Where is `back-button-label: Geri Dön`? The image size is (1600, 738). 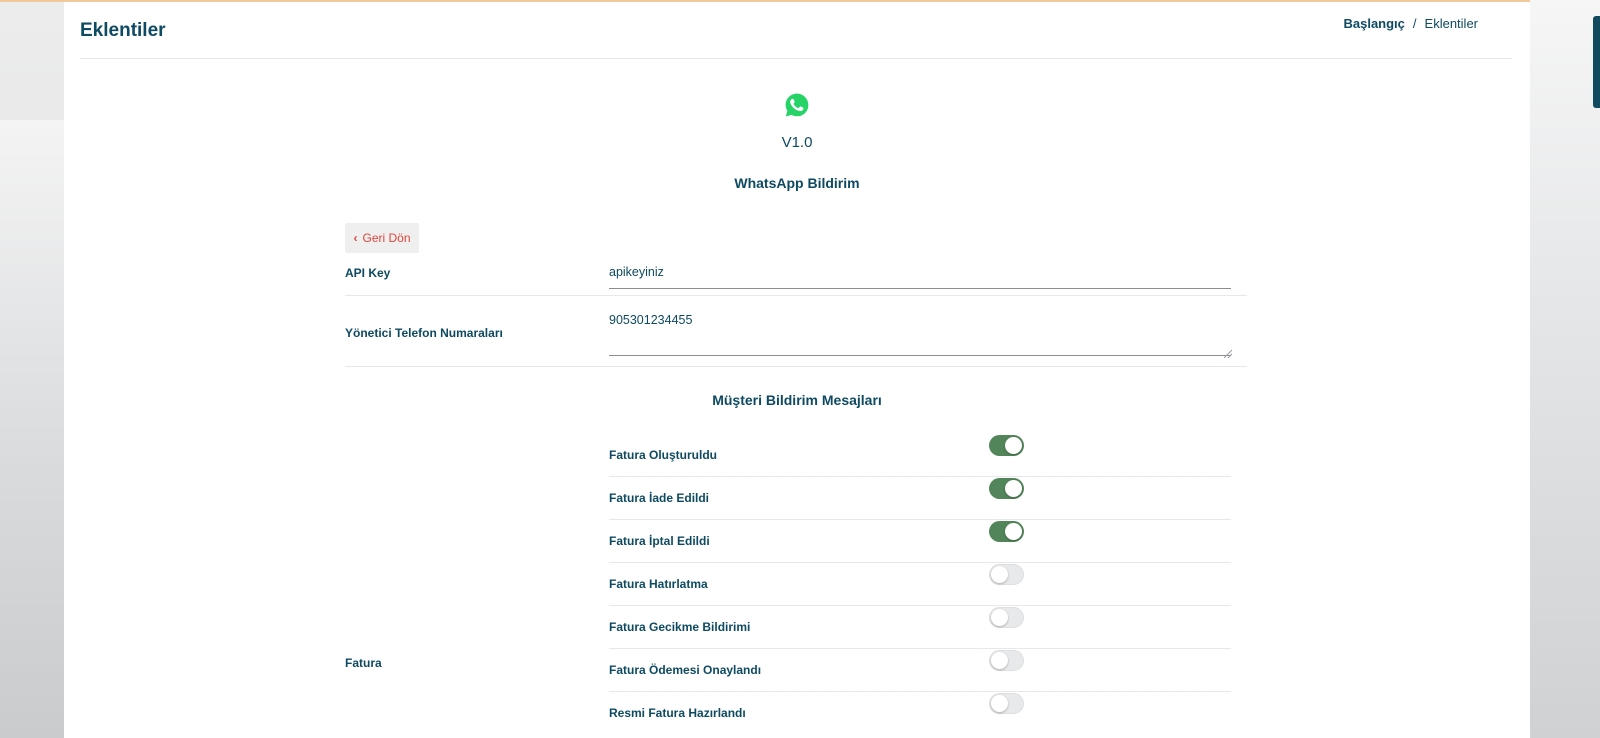
back-button-label: Geri Dön is located at coordinates (386, 238).